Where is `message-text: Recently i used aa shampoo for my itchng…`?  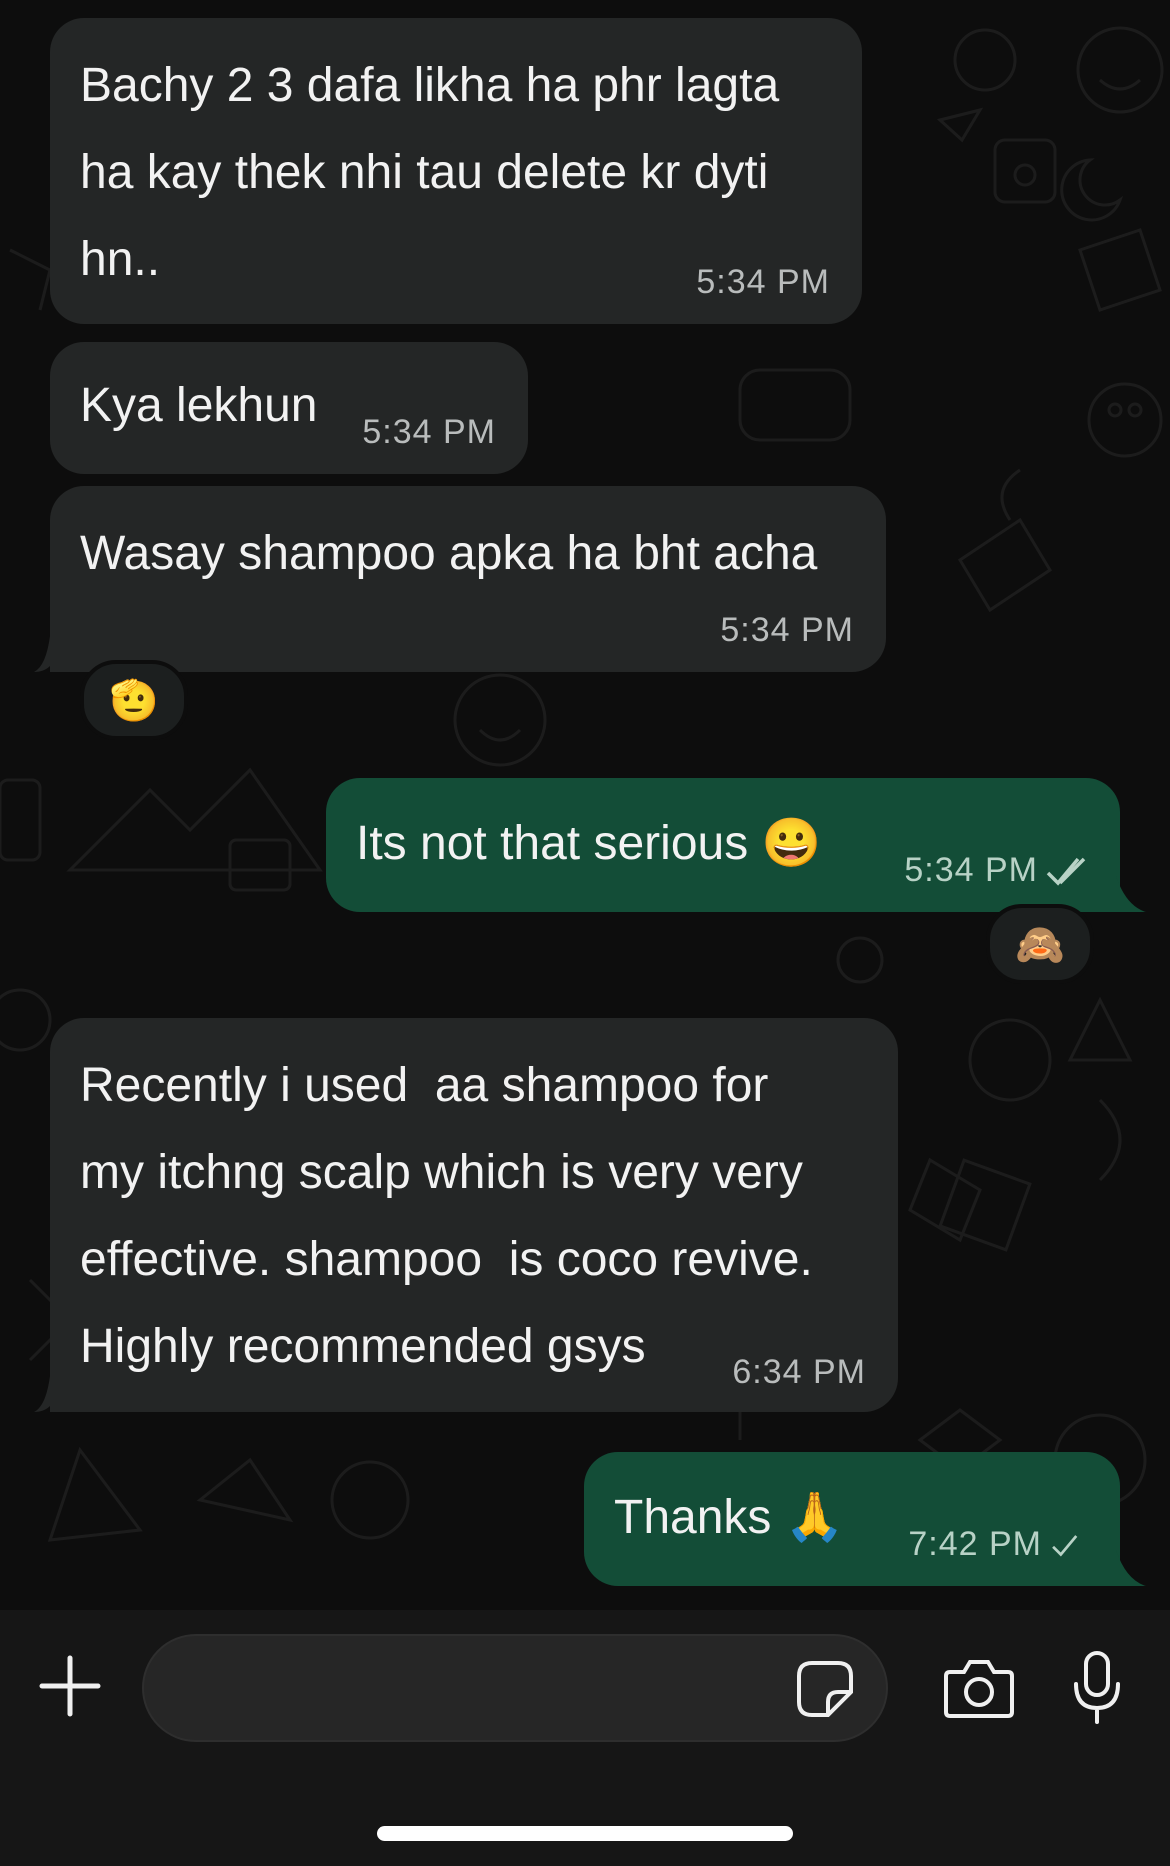 message-text: Recently i used aa shampoo for my itchng… is located at coordinates (446, 1216).